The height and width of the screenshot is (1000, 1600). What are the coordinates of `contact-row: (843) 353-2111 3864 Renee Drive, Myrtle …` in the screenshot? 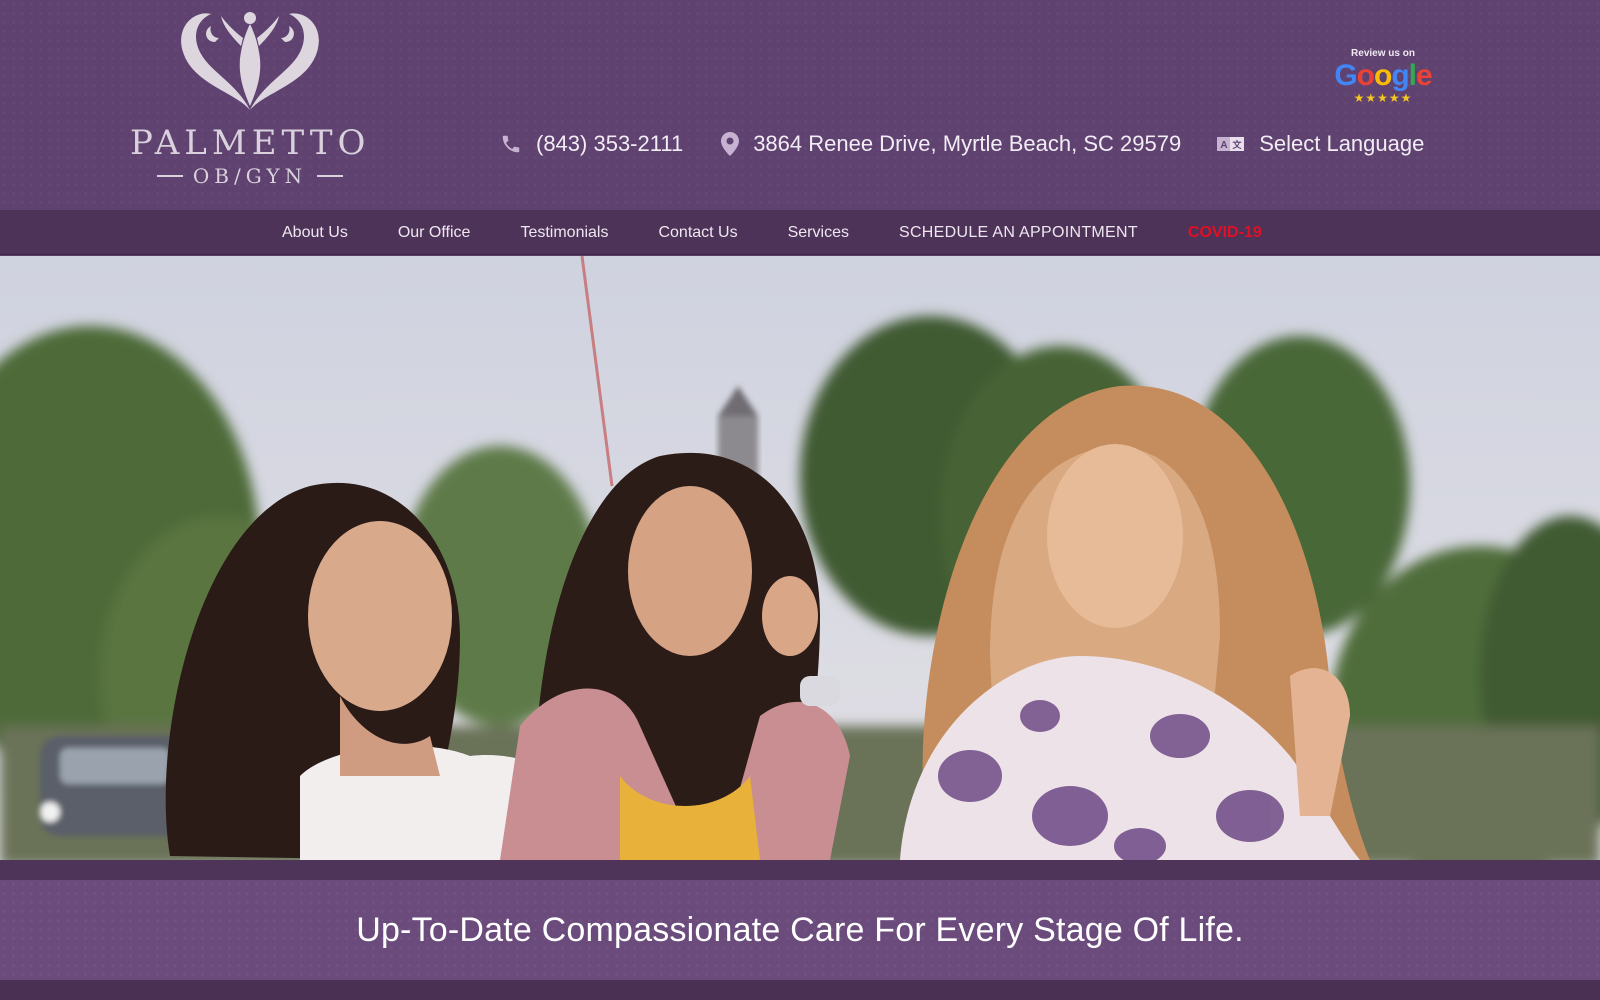 It's located at (962, 144).